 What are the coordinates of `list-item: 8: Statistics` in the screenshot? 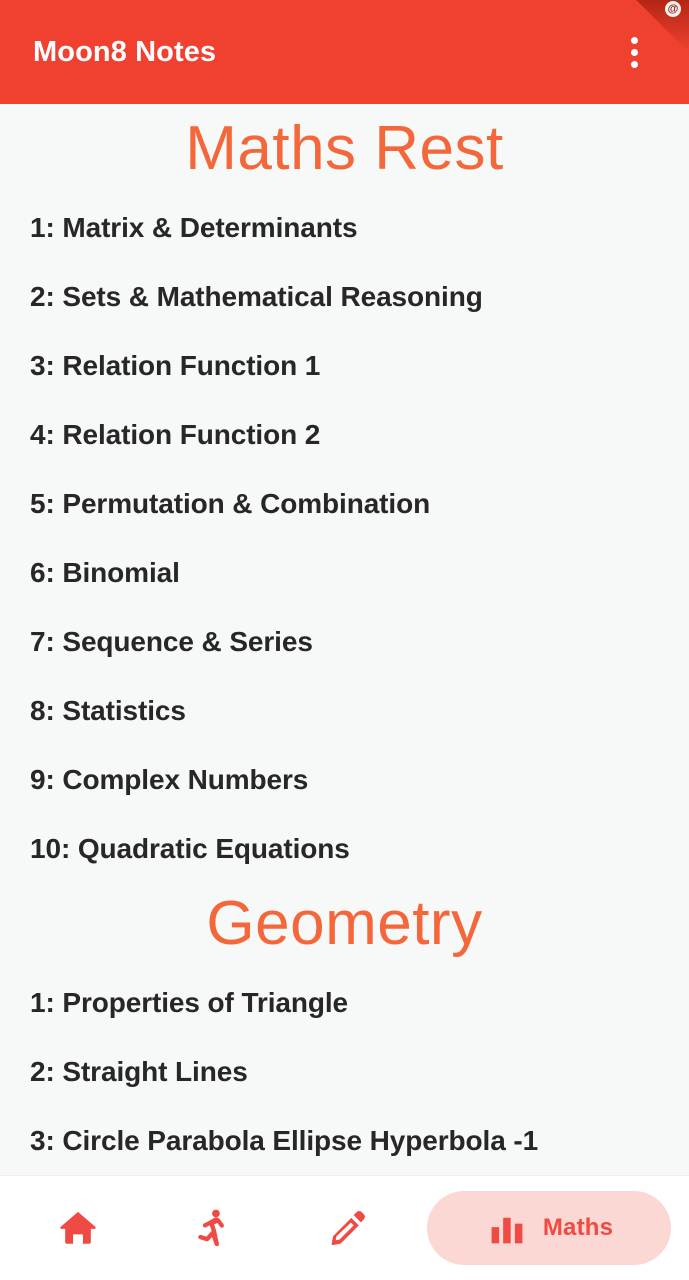 It's located at (344, 710).